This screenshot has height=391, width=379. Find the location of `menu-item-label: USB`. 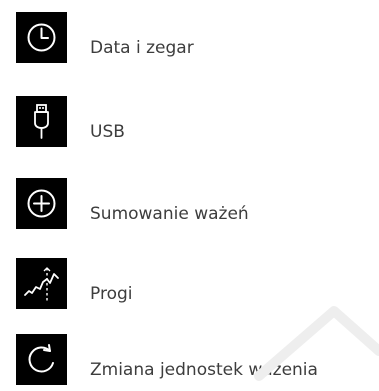

menu-item-label: USB is located at coordinates (107, 132).